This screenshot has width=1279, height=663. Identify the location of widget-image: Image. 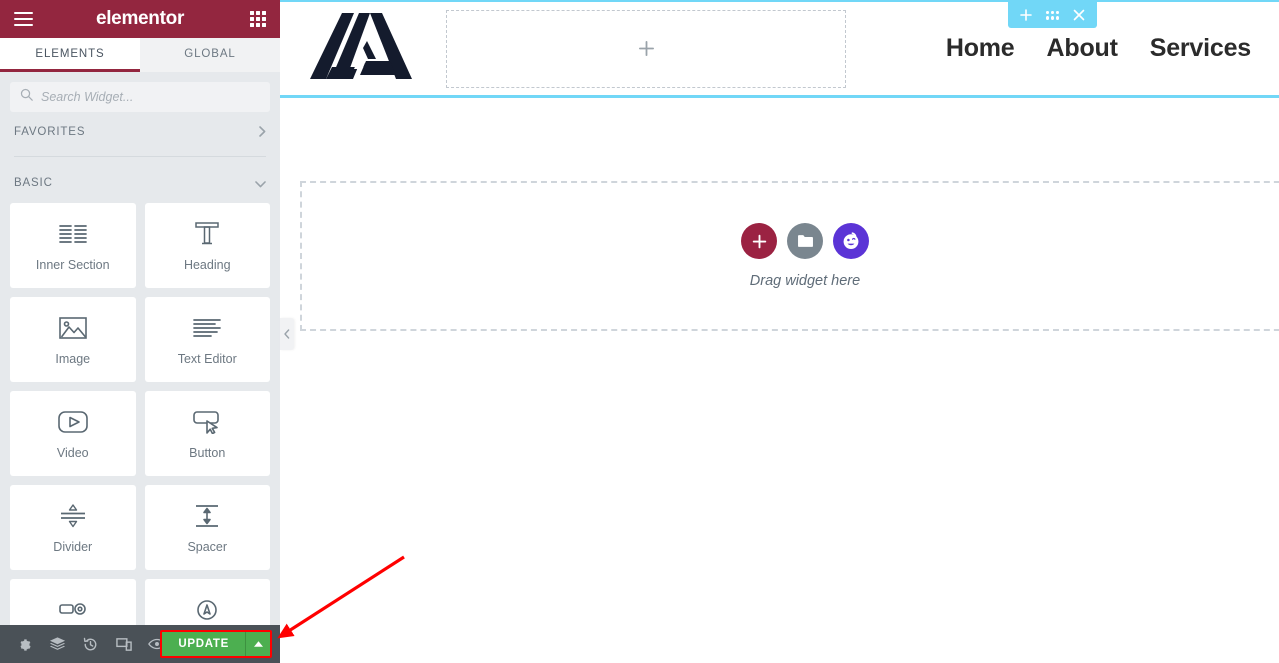
(73, 339).